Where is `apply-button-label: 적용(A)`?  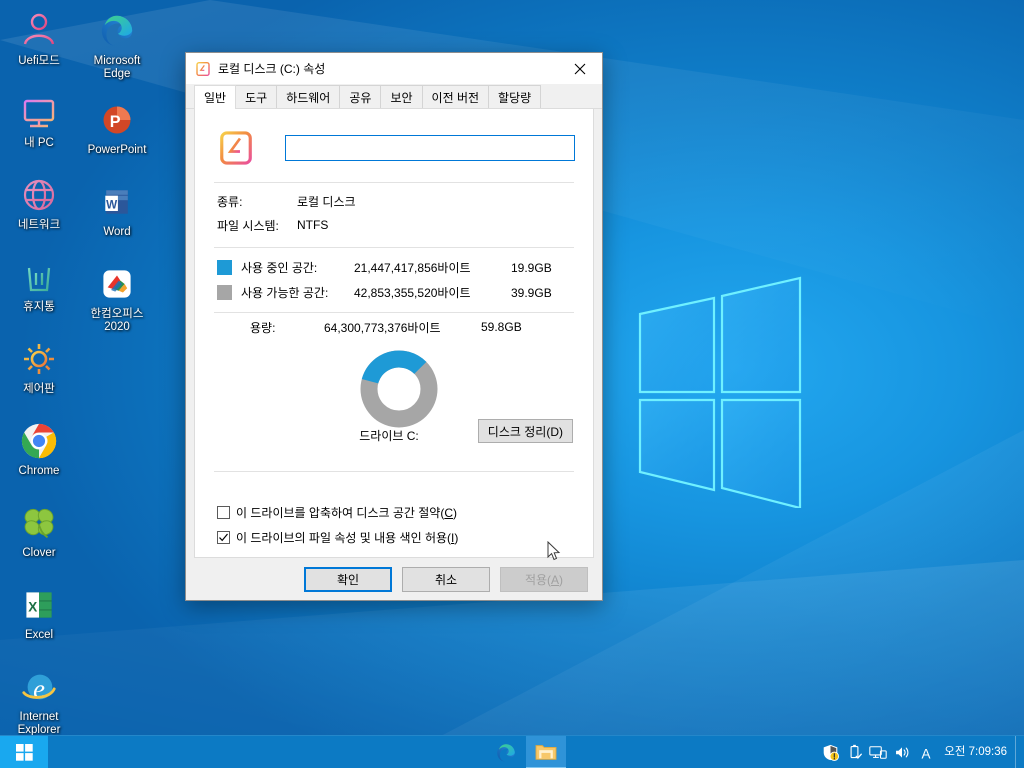
apply-button-label: 적용(A) is located at coordinates (544, 579).